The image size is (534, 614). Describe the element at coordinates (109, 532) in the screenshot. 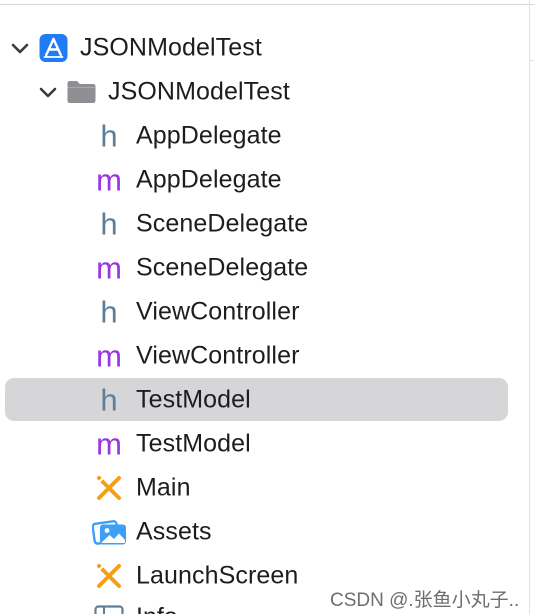

I see `asset-catalog-icon` at that location.